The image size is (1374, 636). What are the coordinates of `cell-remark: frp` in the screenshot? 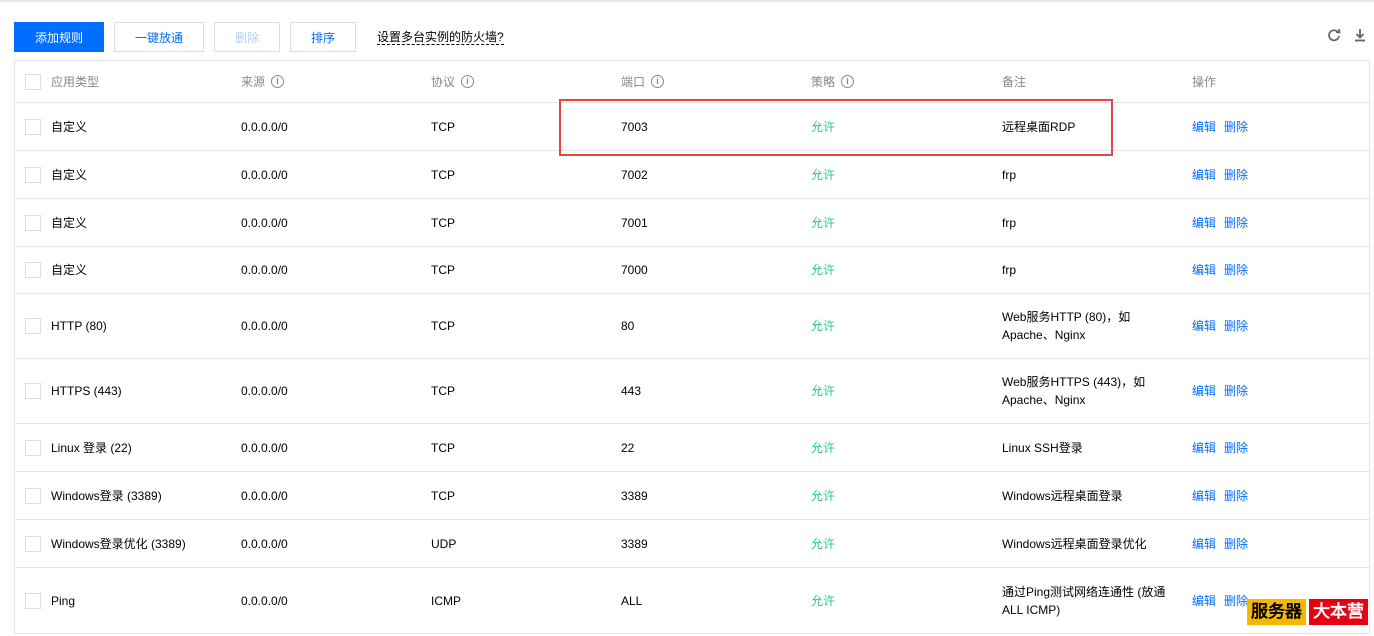 It's located at (1009, 174).